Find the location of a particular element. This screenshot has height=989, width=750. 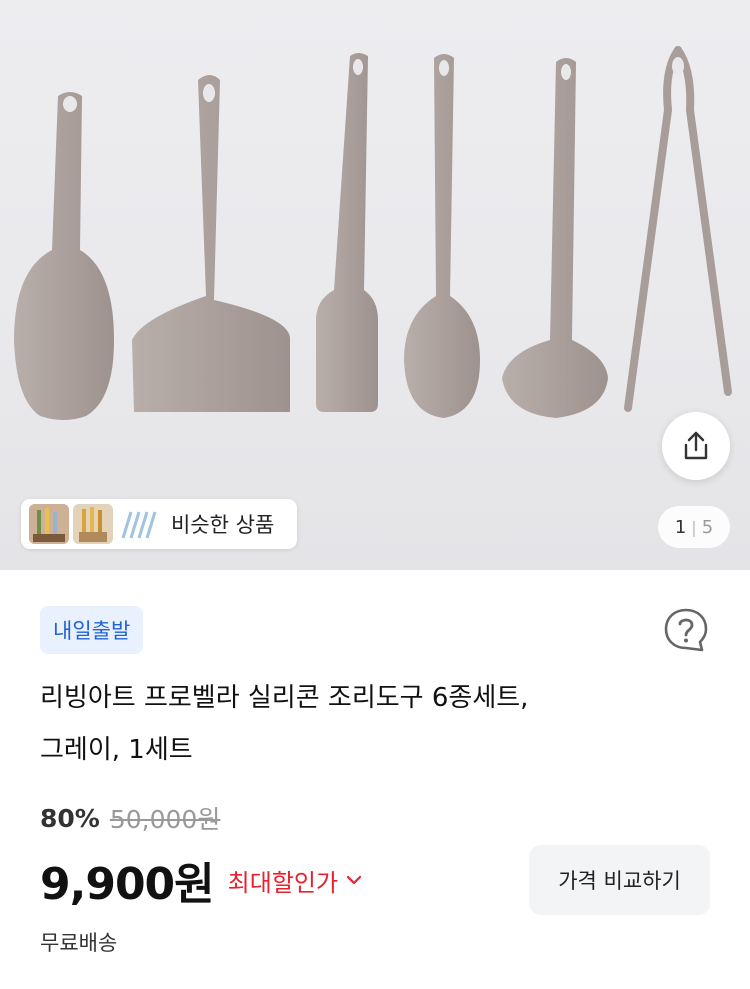

best-price-label: 최대할인가 is located at coordinates (283, 882).